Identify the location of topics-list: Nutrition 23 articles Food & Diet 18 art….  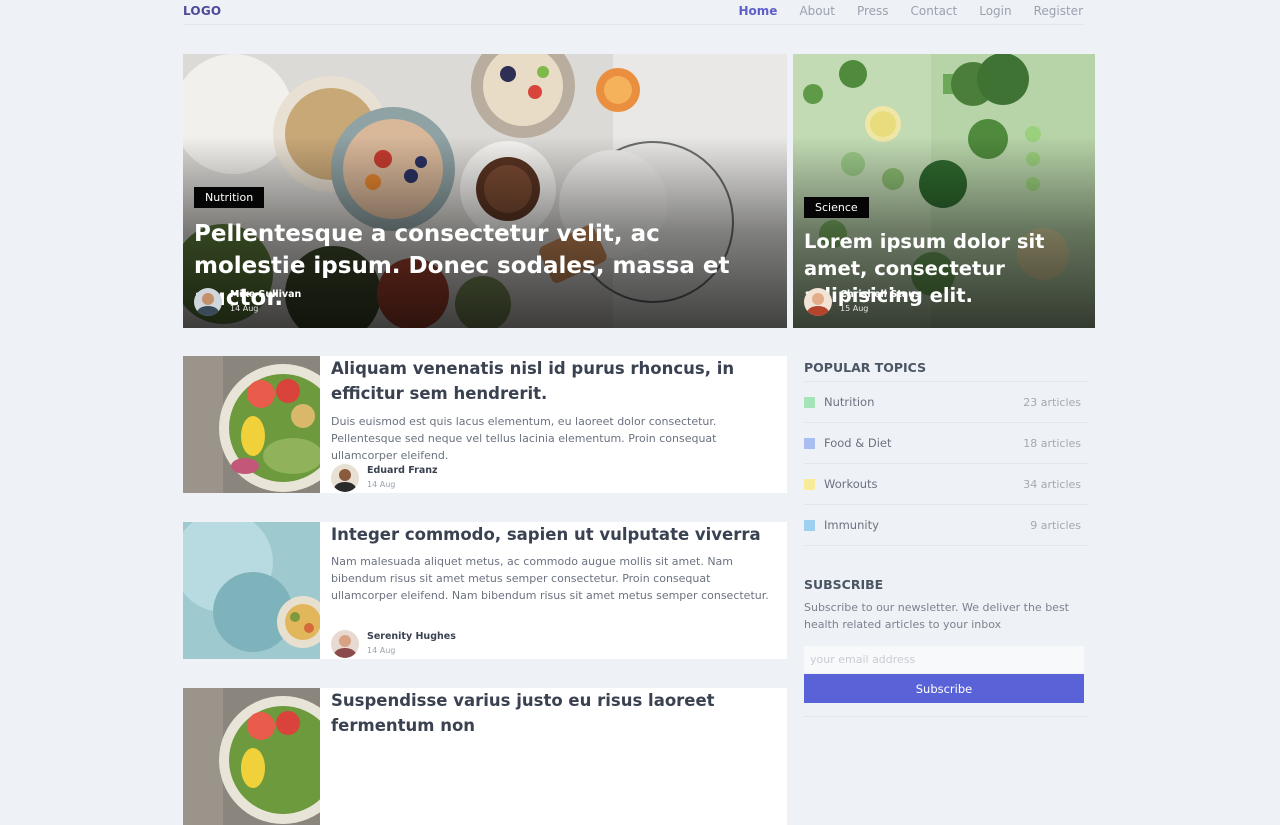
(946, 463).